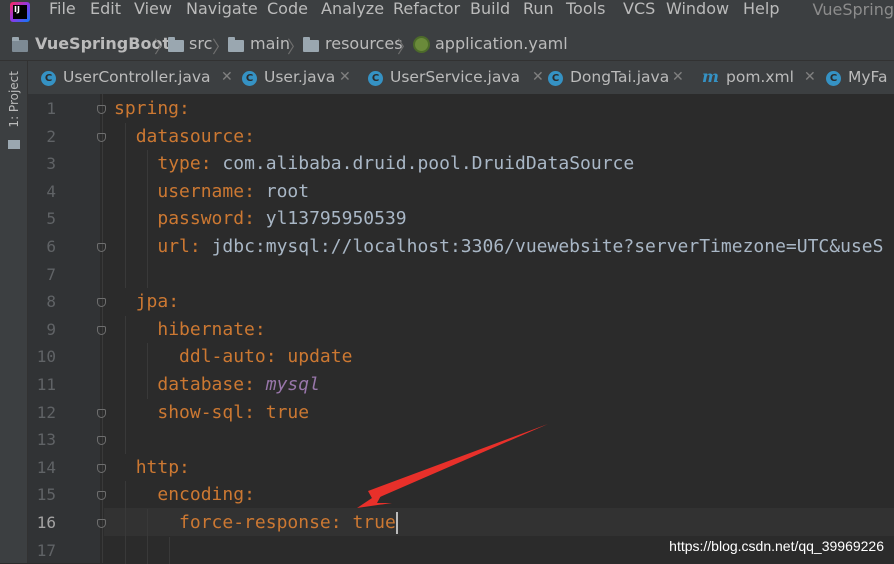  I want to click on watermark: https://blog.csdn.net/qq_39969226, so click(776, 546).